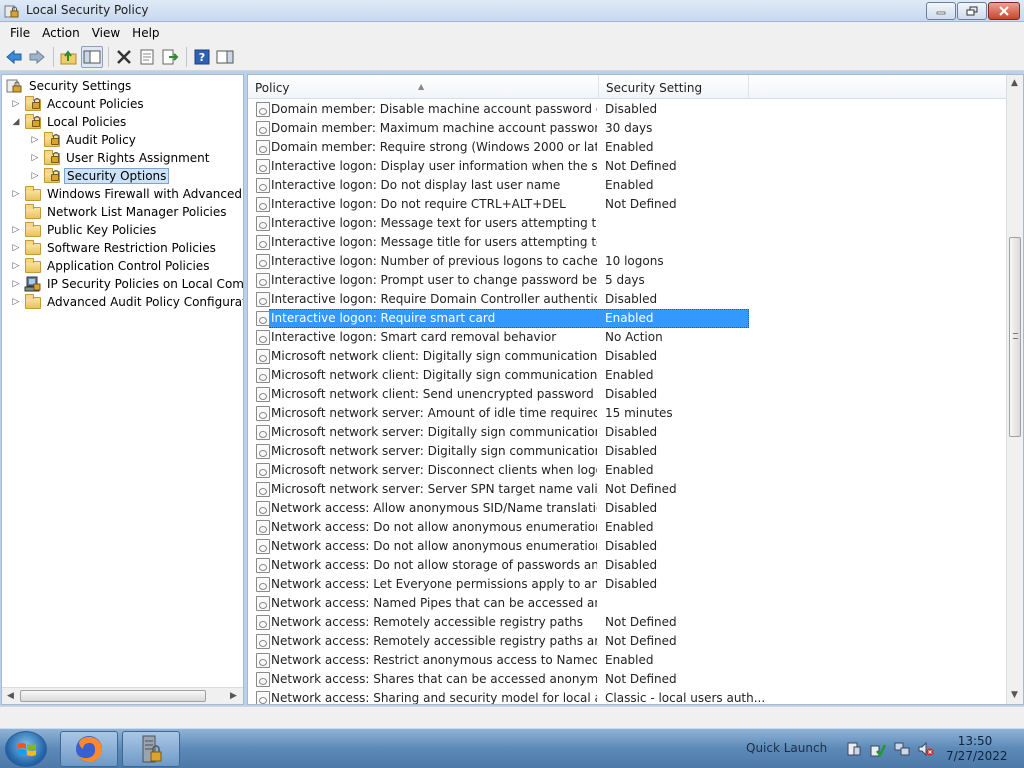  Describe the element at coordinates (977, 749) in the screenshot. I see `system-clock: 13:50 7/27/2022` at that location.